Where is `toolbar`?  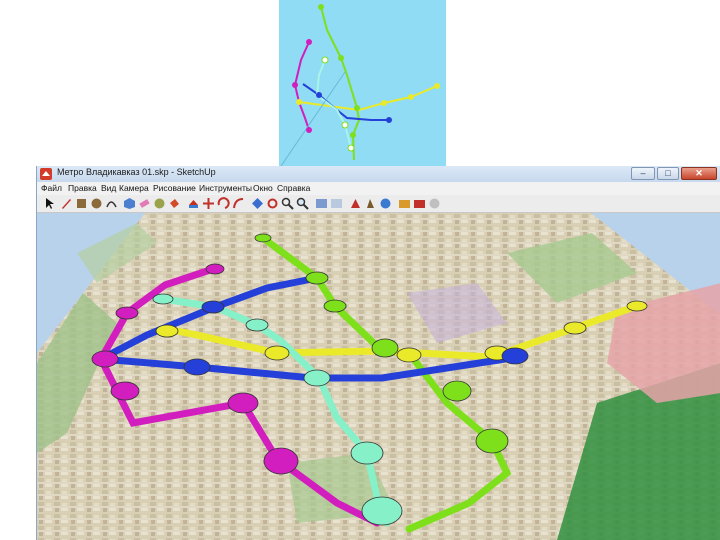
toolbar is located at coordinates (378, 204).